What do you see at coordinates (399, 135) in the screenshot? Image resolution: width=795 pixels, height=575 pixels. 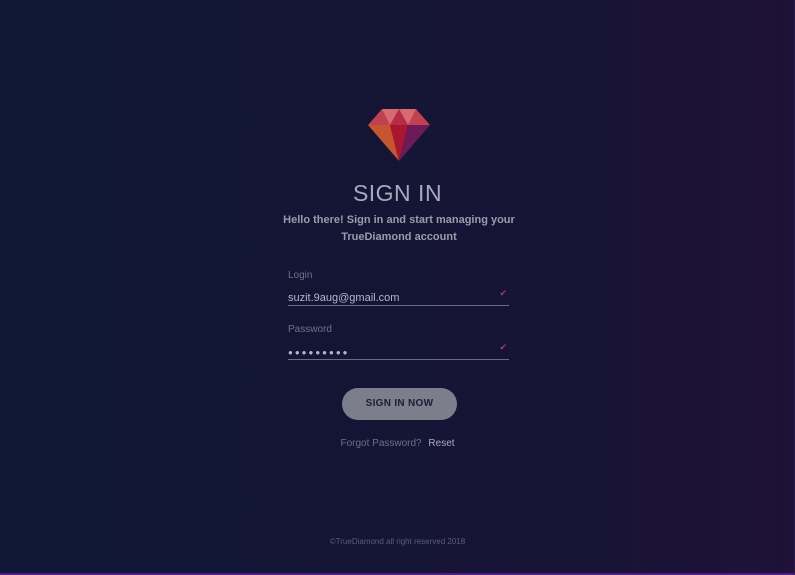 I see `diamond-logo-icon` at bounding box center [399, 135].